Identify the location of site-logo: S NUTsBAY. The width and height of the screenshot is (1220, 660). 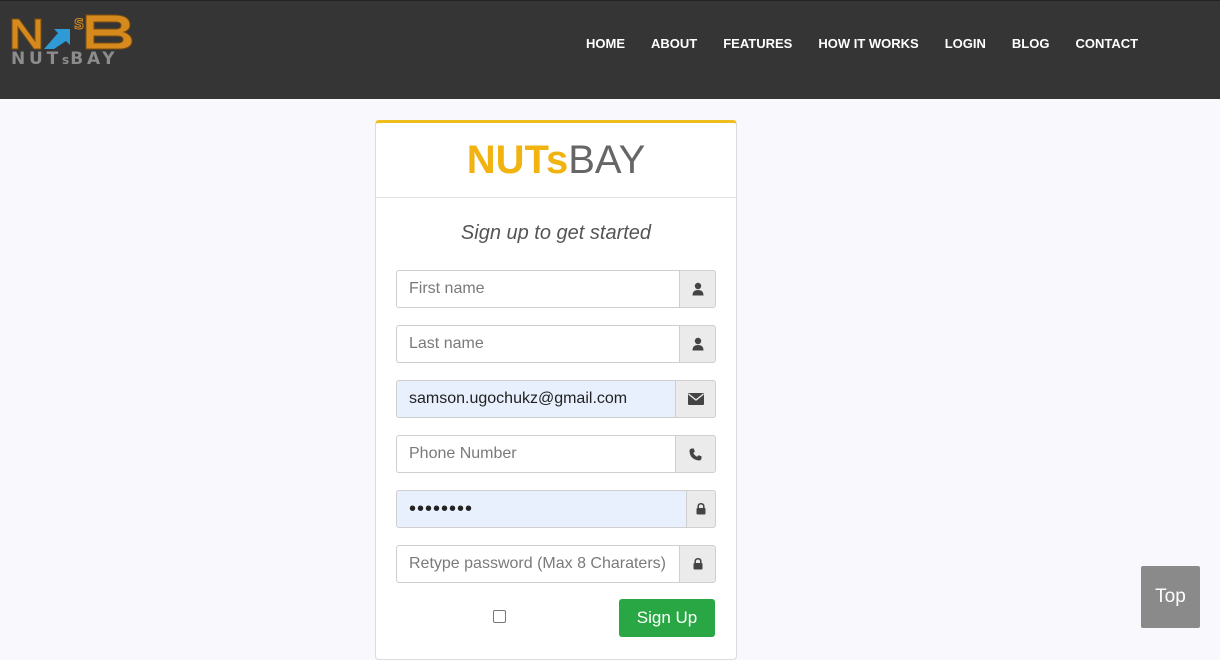
(80, 41).